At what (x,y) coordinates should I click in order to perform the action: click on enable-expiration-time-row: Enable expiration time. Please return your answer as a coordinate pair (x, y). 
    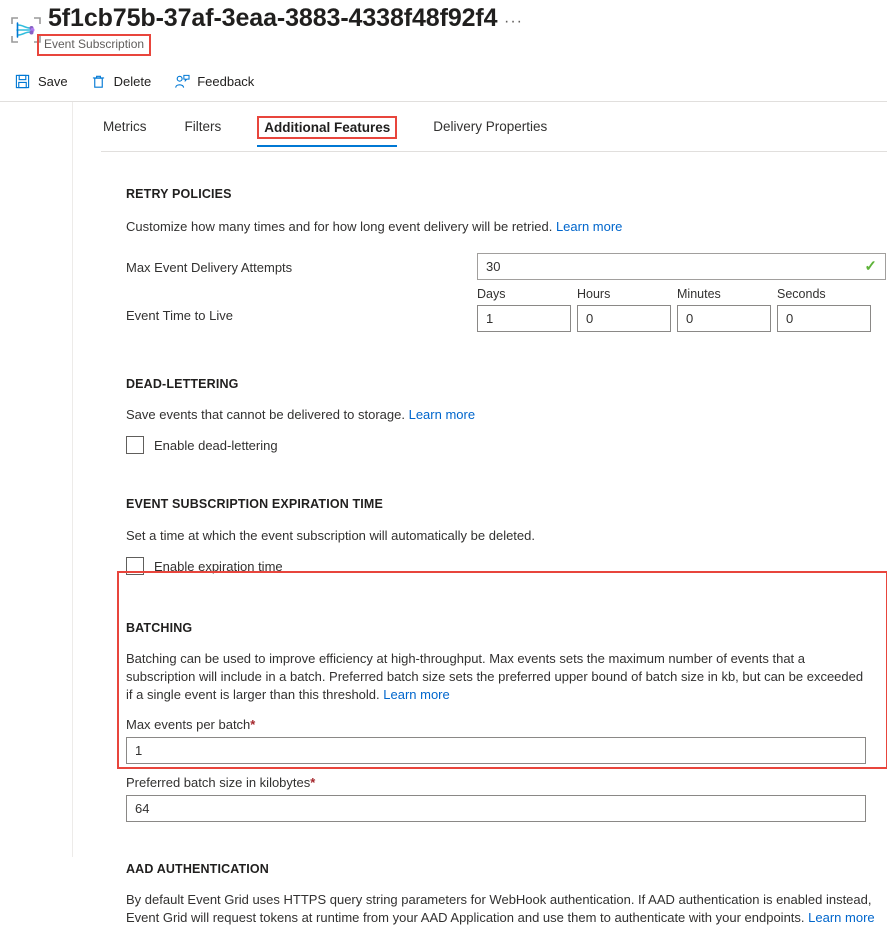
    Looking at the image, I should click on (506, 566).